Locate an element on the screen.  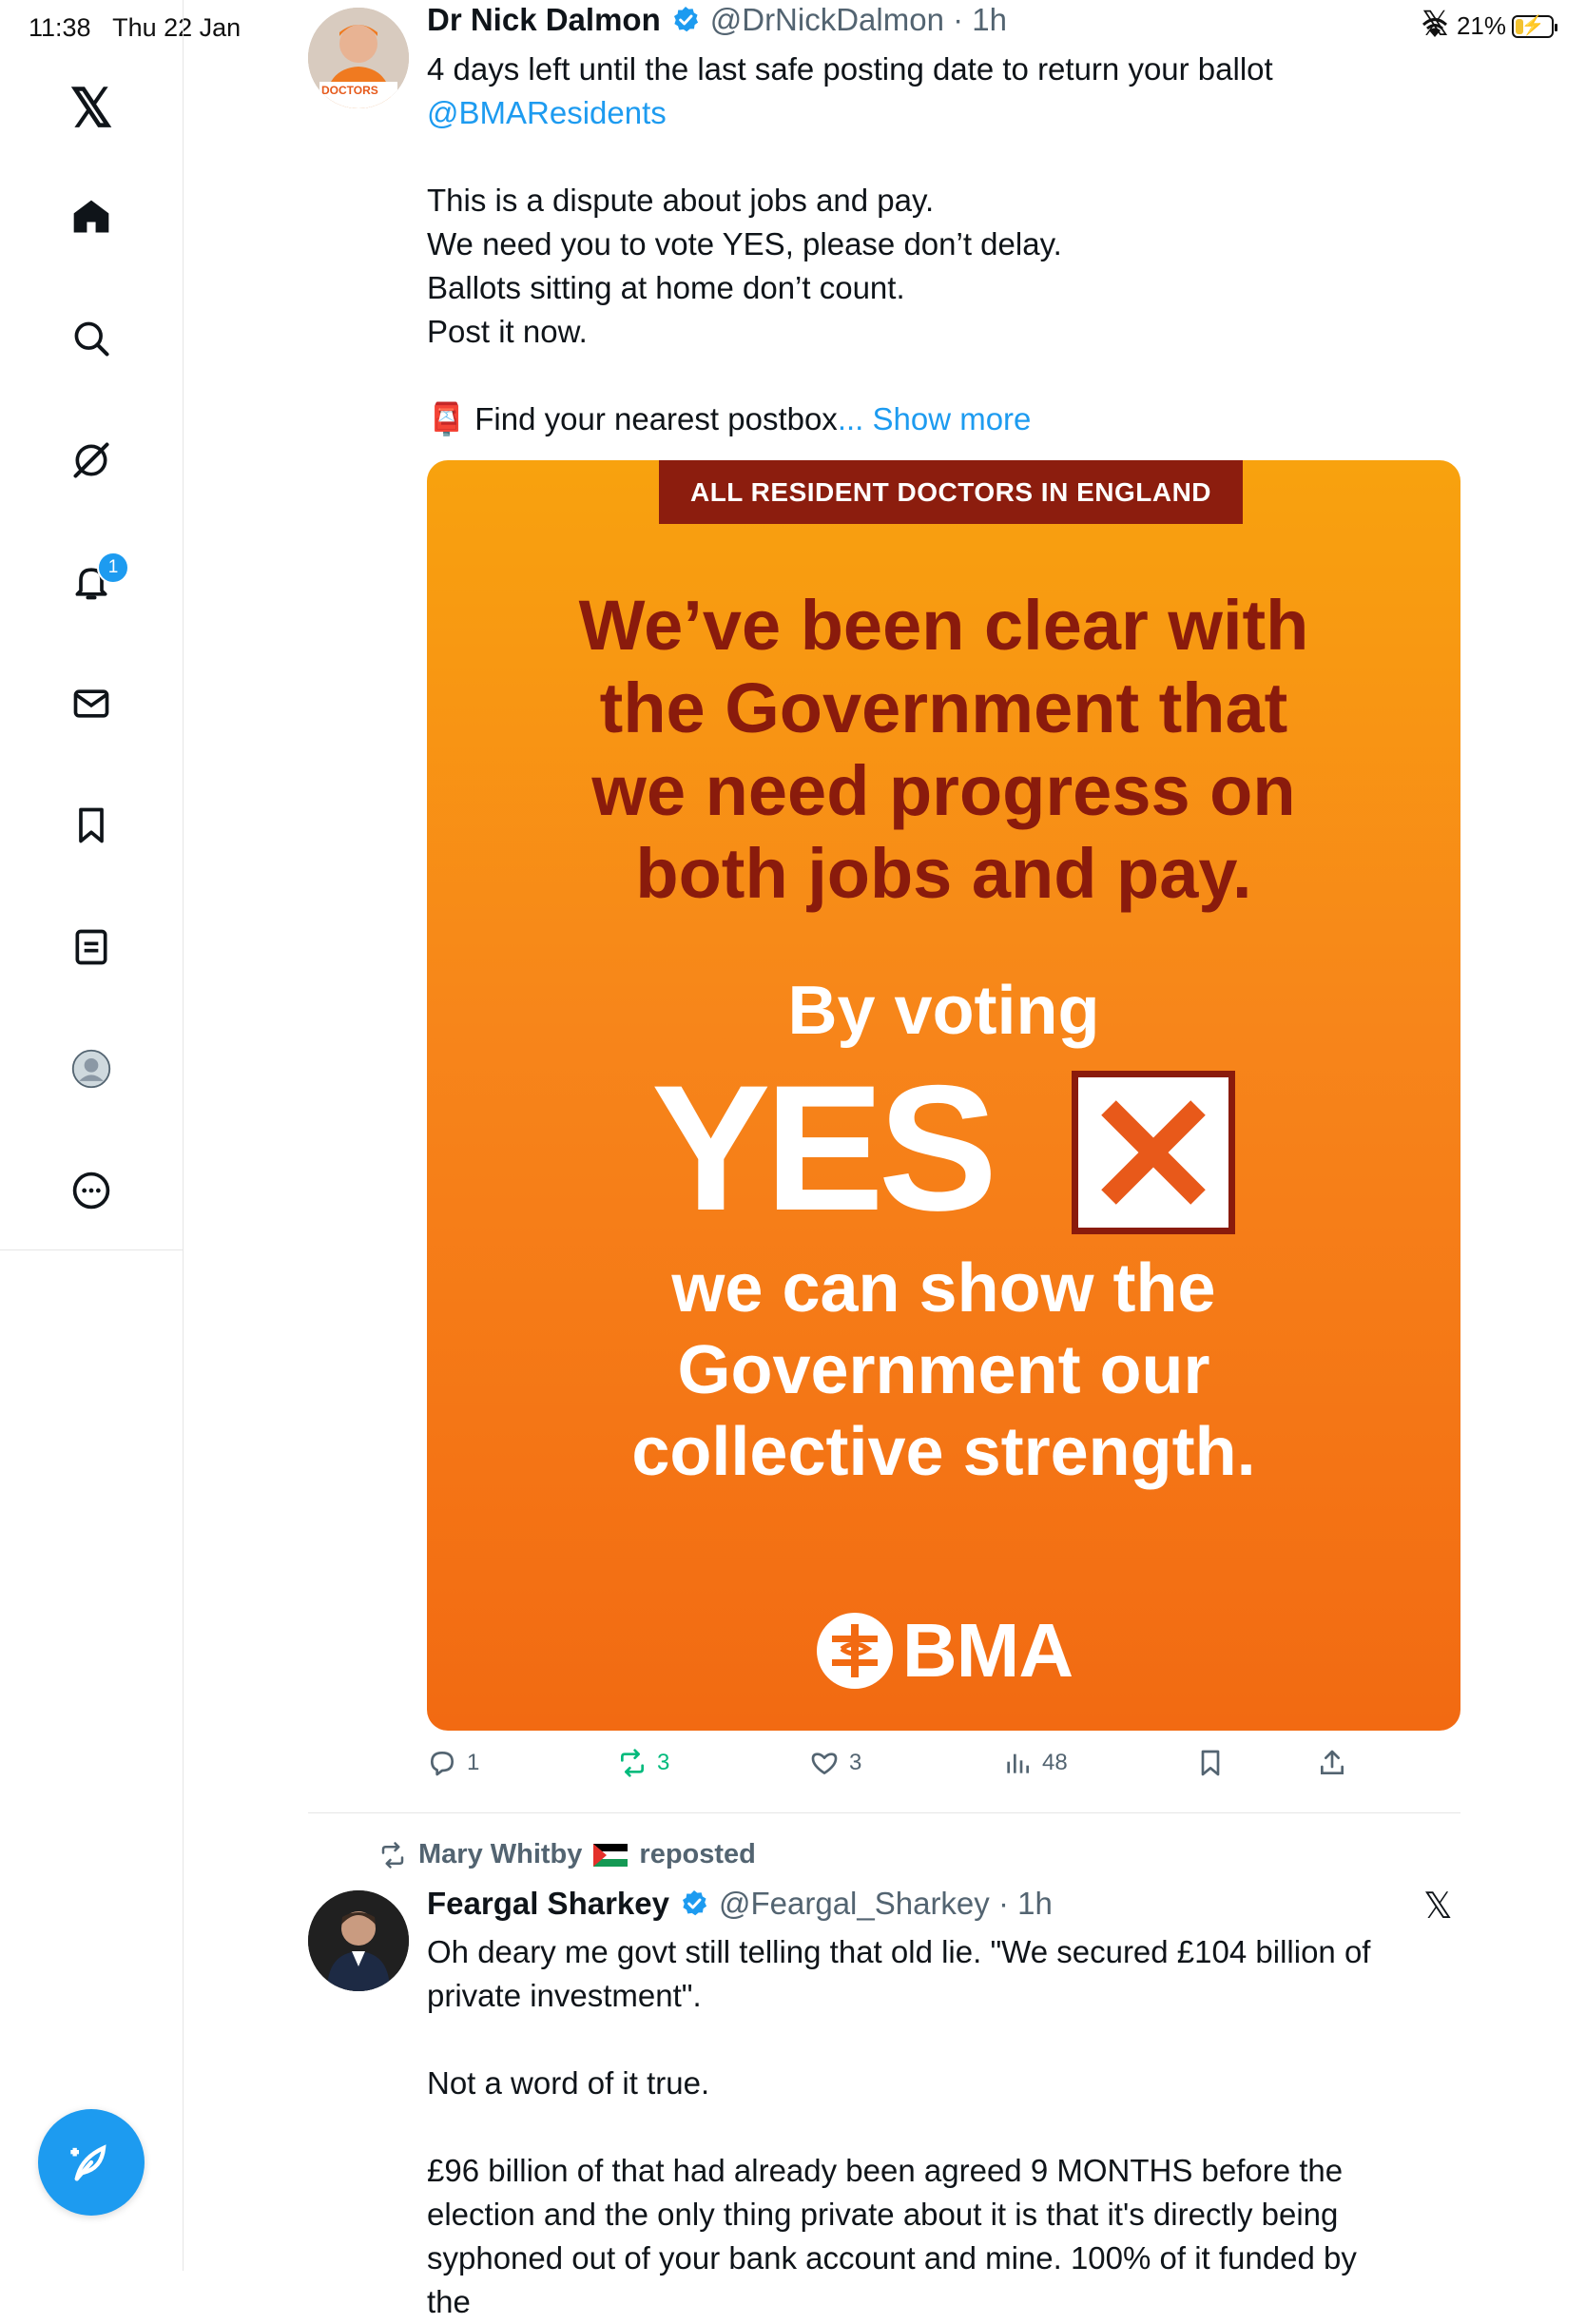
bookmark-button is located at coordinates (1210, 1763).